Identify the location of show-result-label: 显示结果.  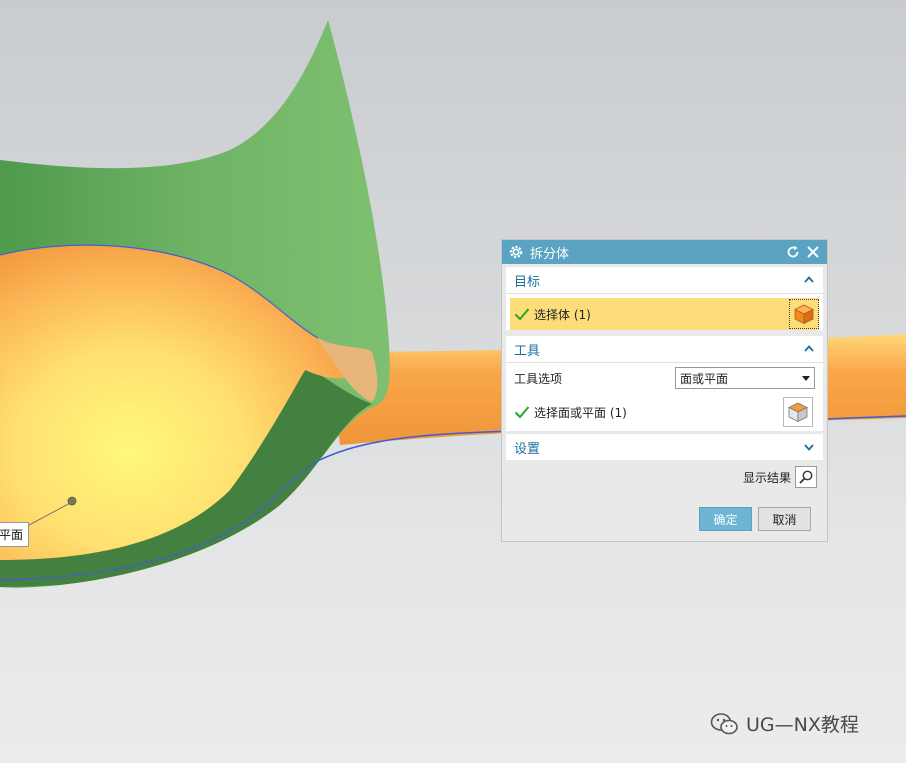
(766, 477).